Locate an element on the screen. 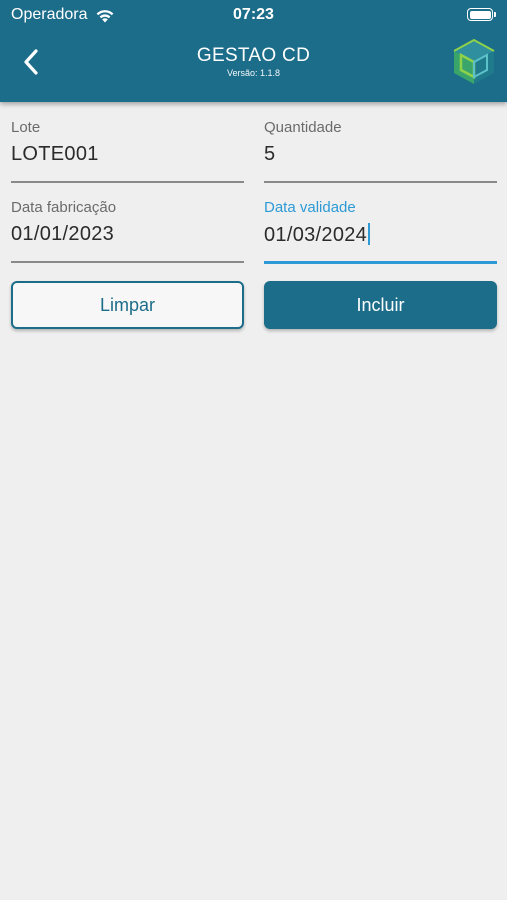 Image resolution: width=507 pixels, height=900 pixels. data-validade-underline is located at coordinates (380, 262).